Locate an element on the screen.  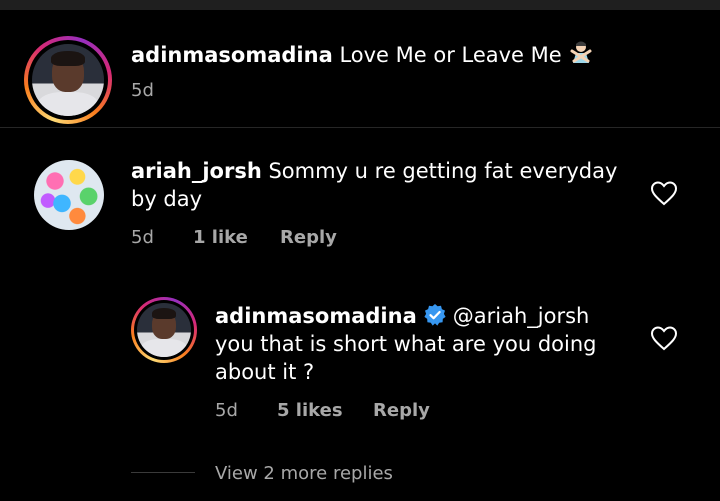
reply-username: adinmasomadina is located at coordinates (316, 316).